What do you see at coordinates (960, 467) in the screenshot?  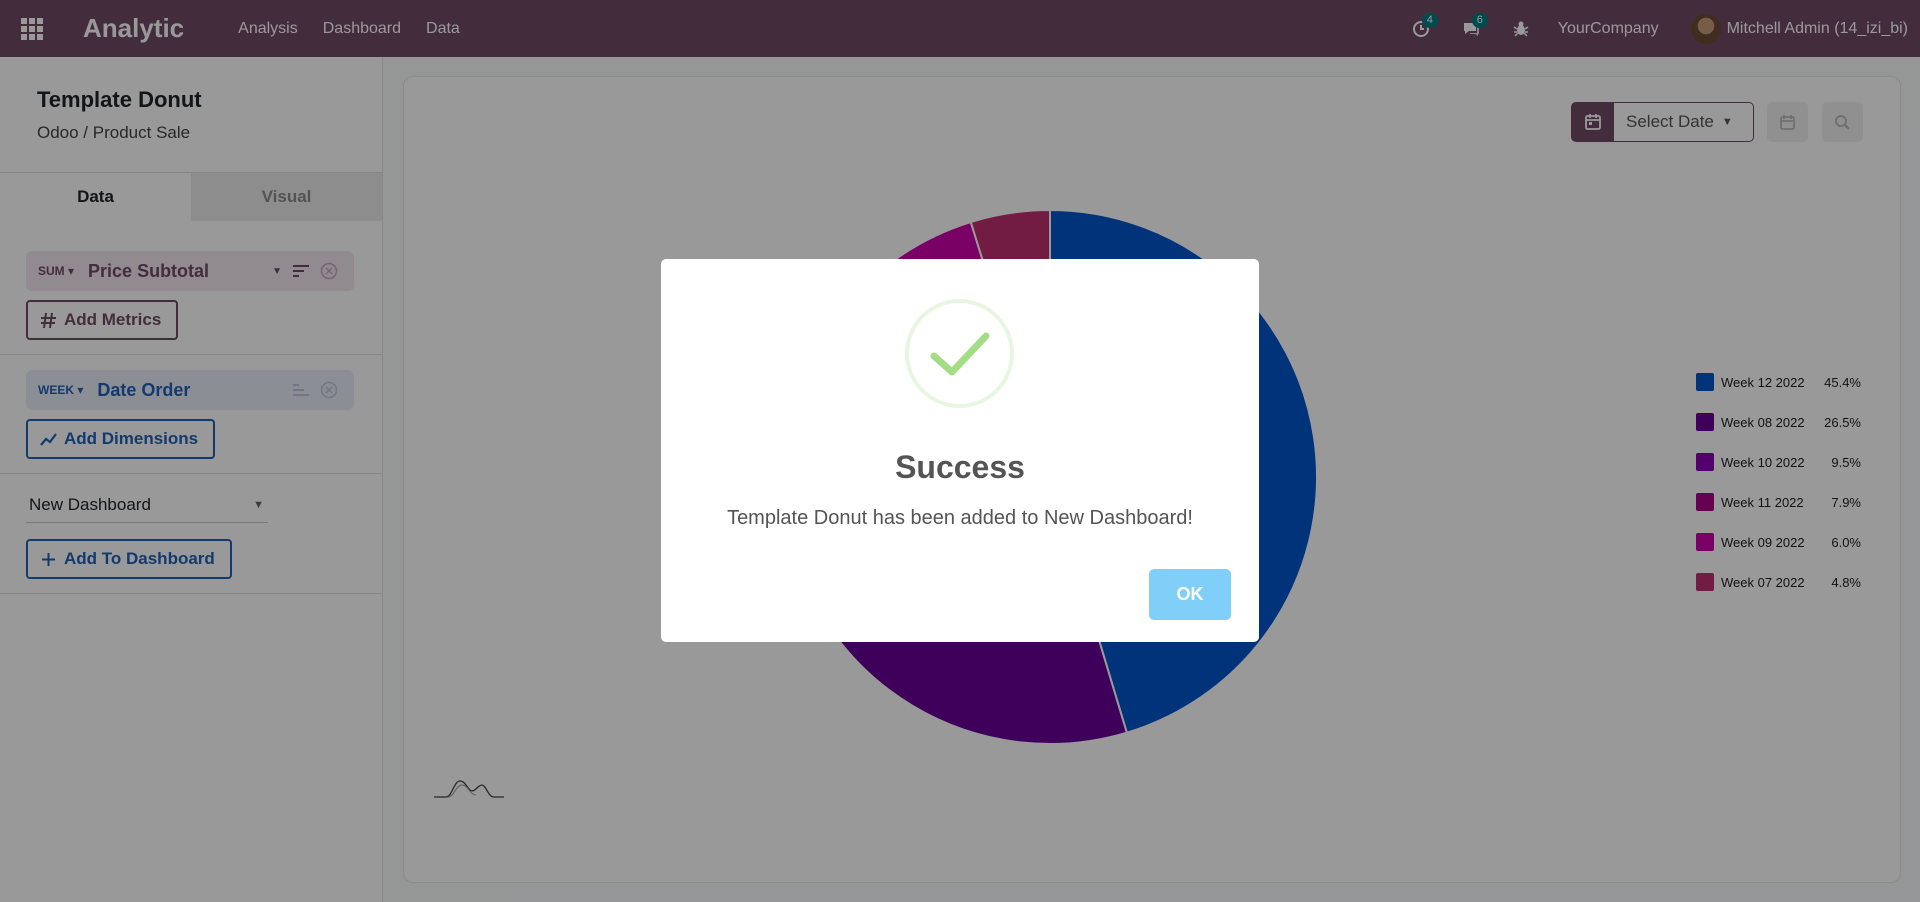 I see `dialog-title: Success` at bounding box center [960, 467].